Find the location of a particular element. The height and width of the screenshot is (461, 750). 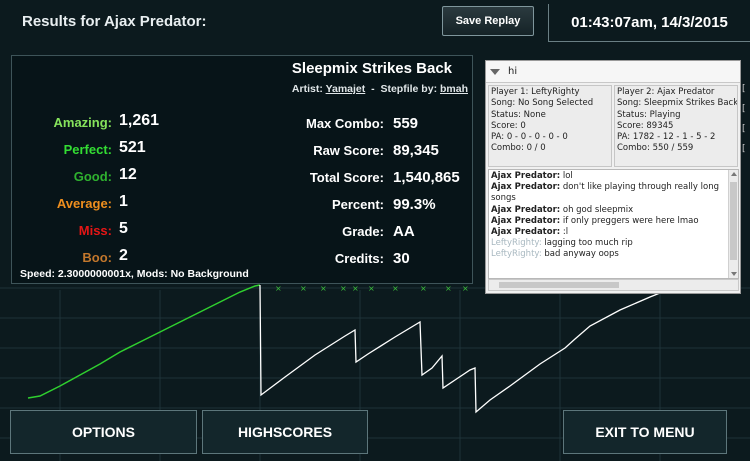

credits-value: 30 is located at coordinates (401, 258).